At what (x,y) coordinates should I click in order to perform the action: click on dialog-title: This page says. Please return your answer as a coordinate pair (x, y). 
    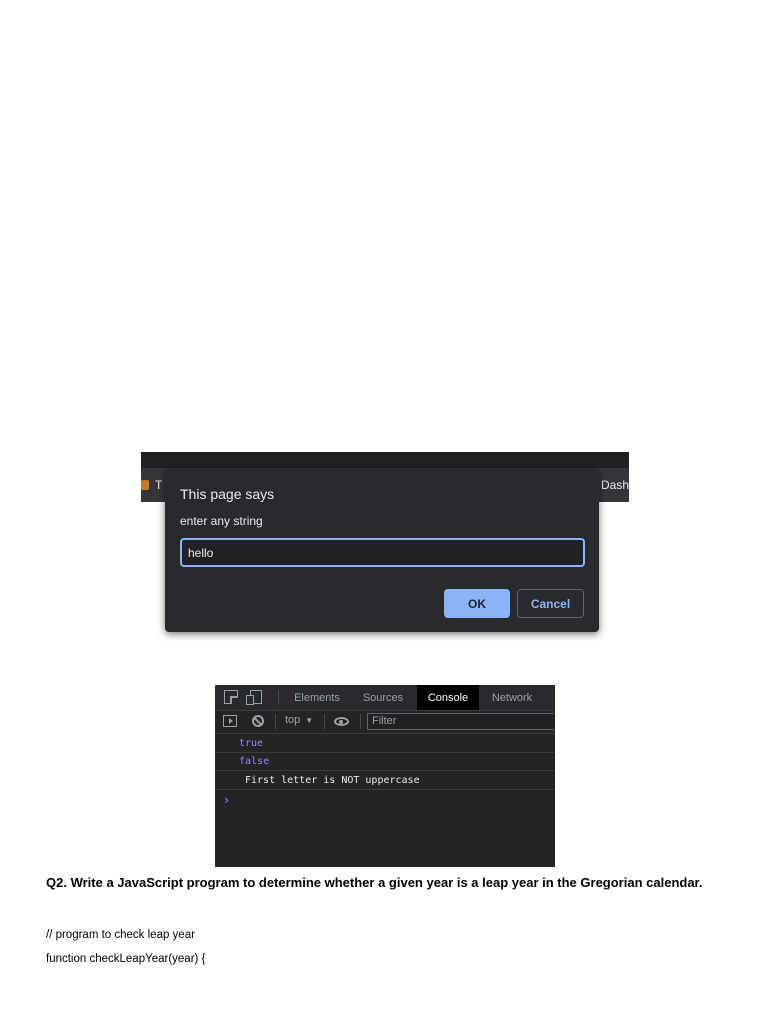
    Looking at the image, I should click on (227, 494).